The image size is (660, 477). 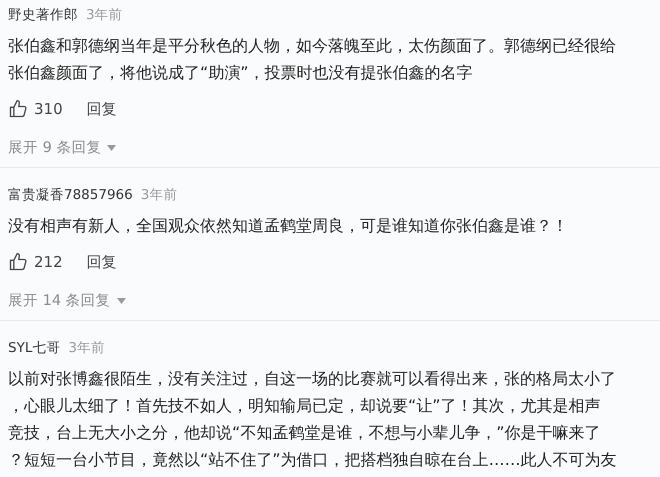 What do you see at coordinates (312, 379) in the screenshot?
I see `comment-text: 以前对张博鑫很陌生，没有关注过，自这一场的比赛就可以看得出来，张的格局太小了` at bounding box center [312, 379].